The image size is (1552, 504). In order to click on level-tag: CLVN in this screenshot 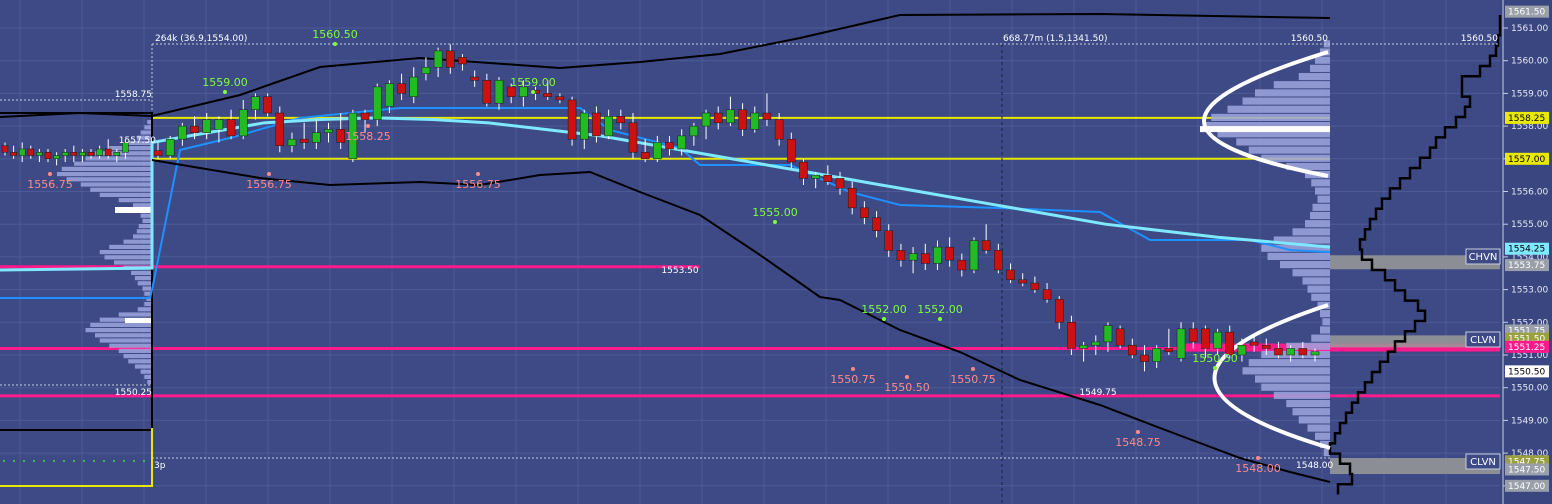, I will do `click(1483, 462)`.